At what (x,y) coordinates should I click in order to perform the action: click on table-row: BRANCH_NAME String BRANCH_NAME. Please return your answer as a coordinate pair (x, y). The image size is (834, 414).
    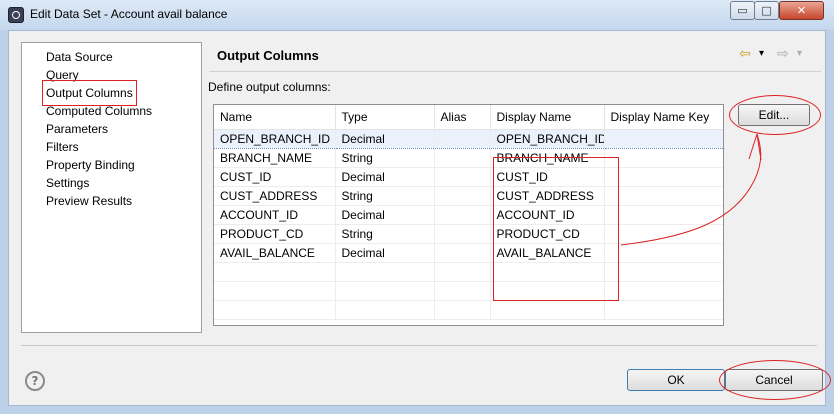
    Looking at the image, I should click on (468, 158).